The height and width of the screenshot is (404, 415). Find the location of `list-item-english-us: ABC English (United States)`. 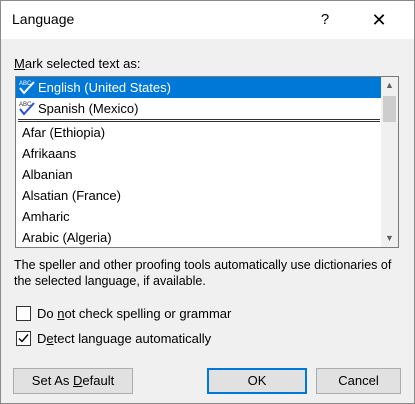

list-item-english-us: ABC English (United States) is located at coordinates (199, 87).